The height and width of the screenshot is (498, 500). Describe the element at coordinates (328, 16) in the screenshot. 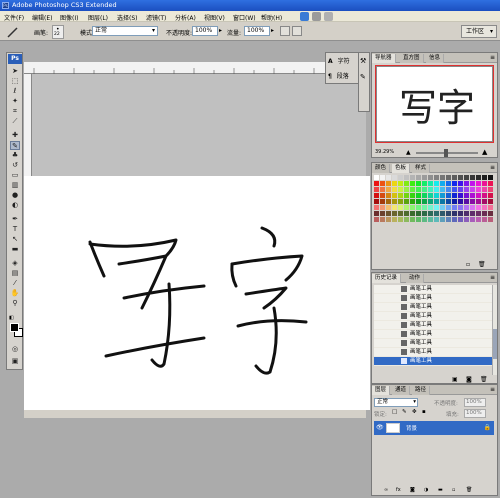

I see `hand-icon` at that location.